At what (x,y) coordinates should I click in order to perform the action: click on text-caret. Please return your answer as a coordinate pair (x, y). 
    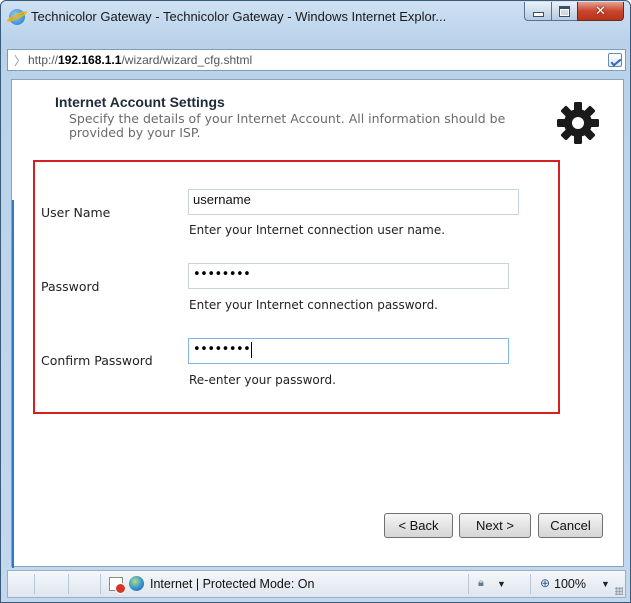
    Looking at the image, I should click on (252, 349).